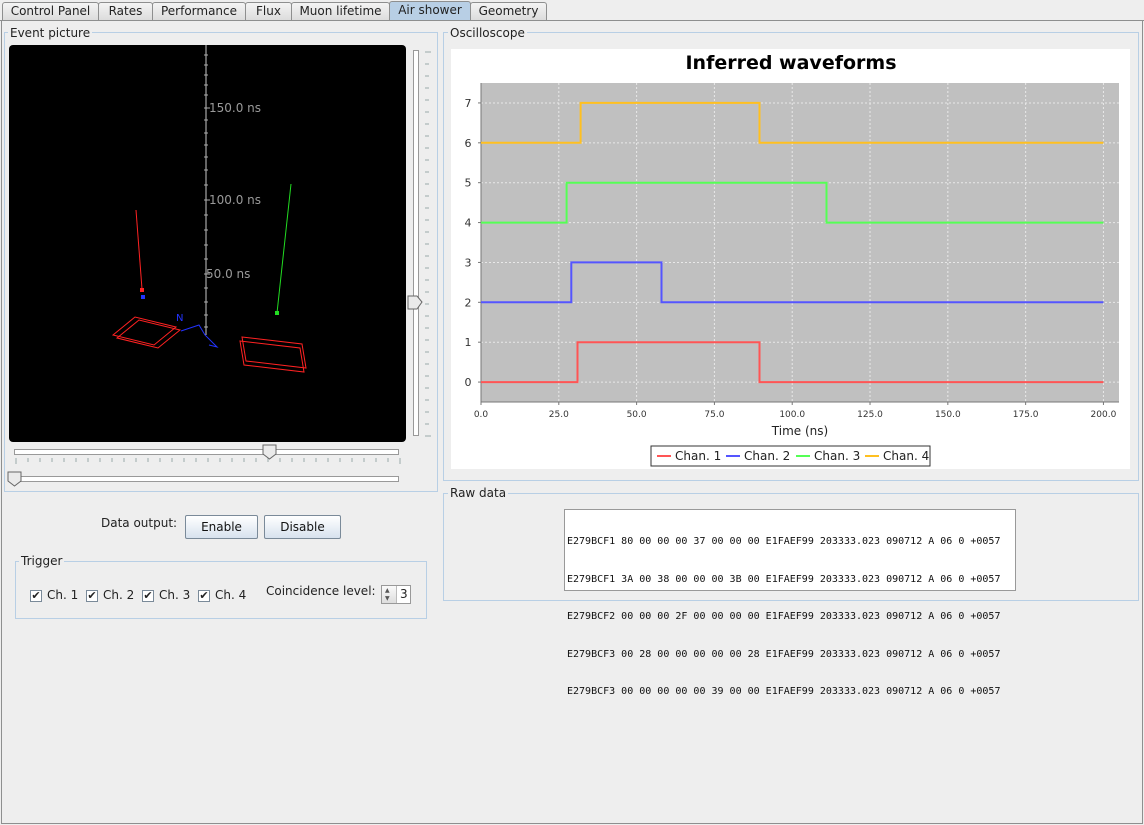 The width and height of the screenshot is (1144, 825). I want to click on y-tick-label: 3, so click(468, 262).